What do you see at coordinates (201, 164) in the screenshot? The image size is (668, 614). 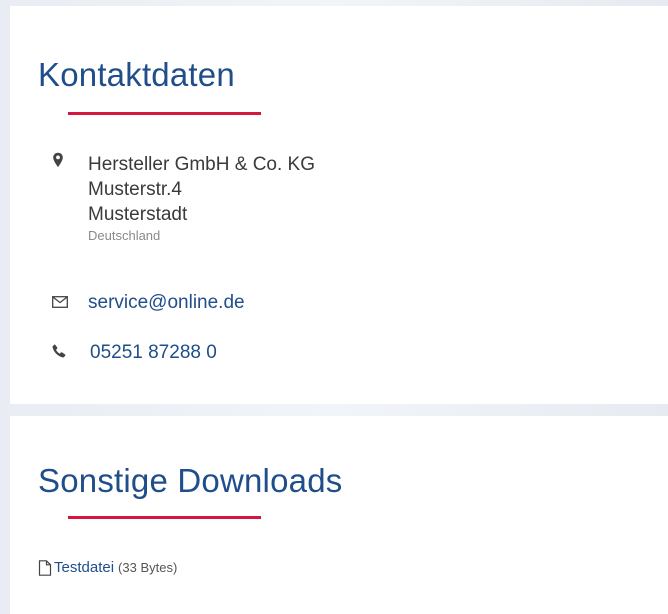 I see `address-company: Hersteller GmbH & Co. KG` at bounding box center [201, 164].